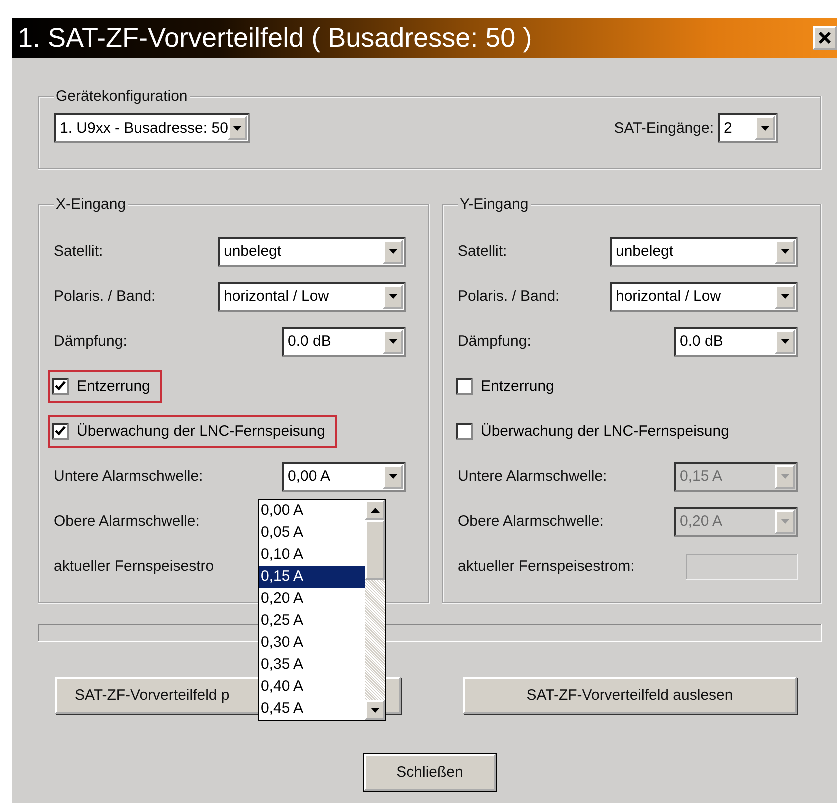 This screenshot has width=837, height=810. Describe the element at coordinates (312, 643) in the screenshot. I see `list-option: 0,30 A` at that location.